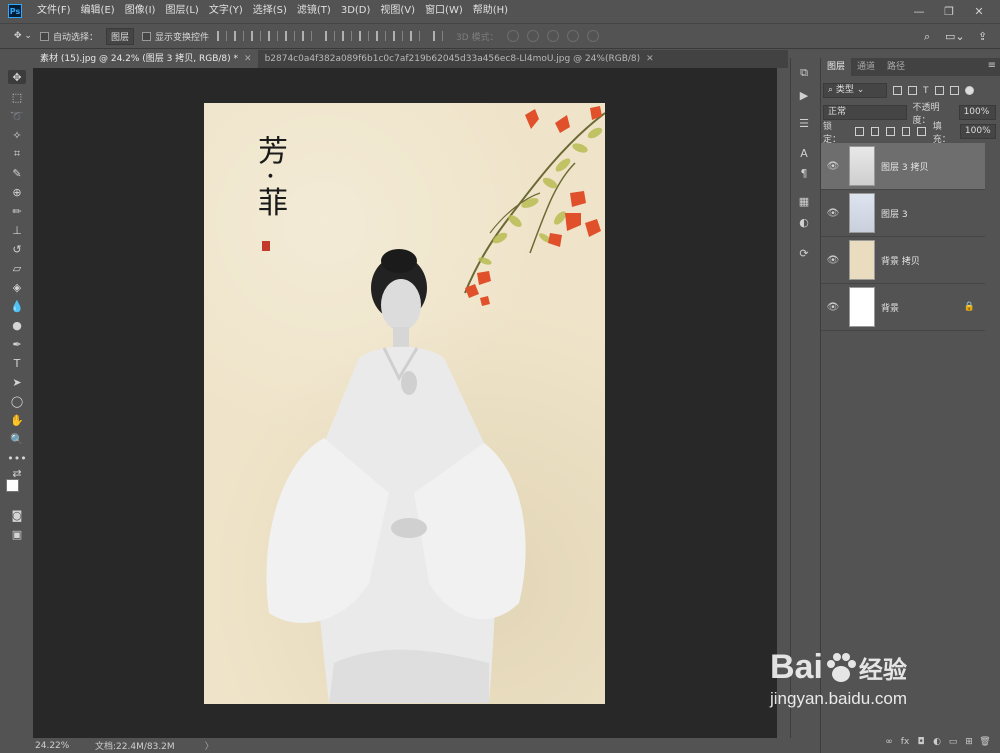  I want to click on close-button: ✕, so click(979, 11).